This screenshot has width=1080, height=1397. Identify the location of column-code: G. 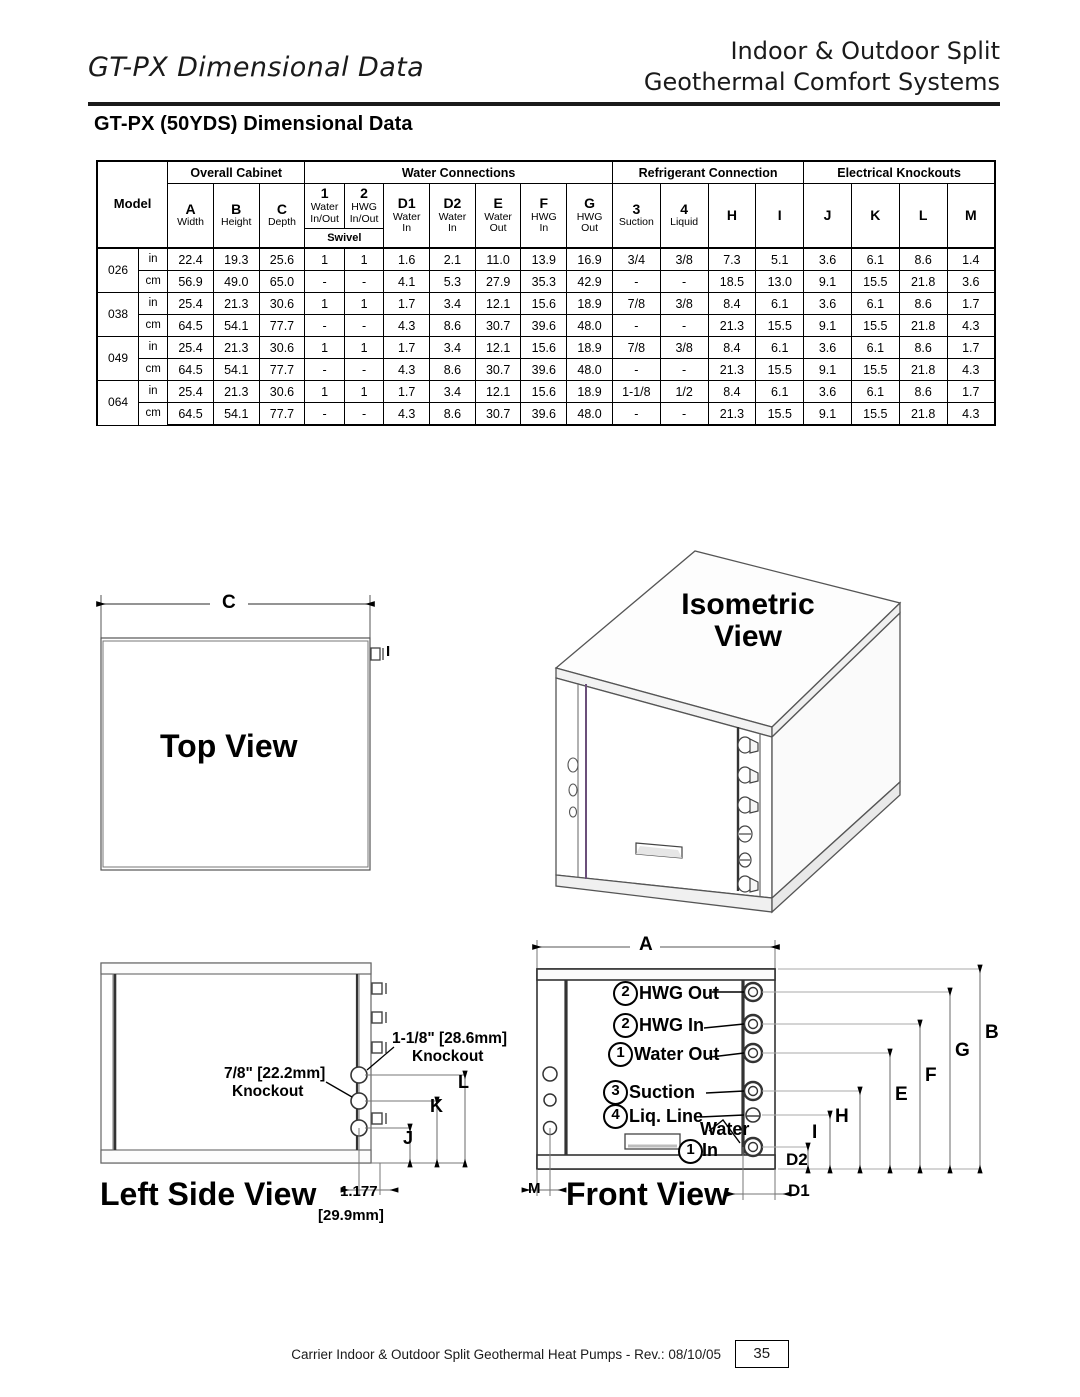
(589, 202).